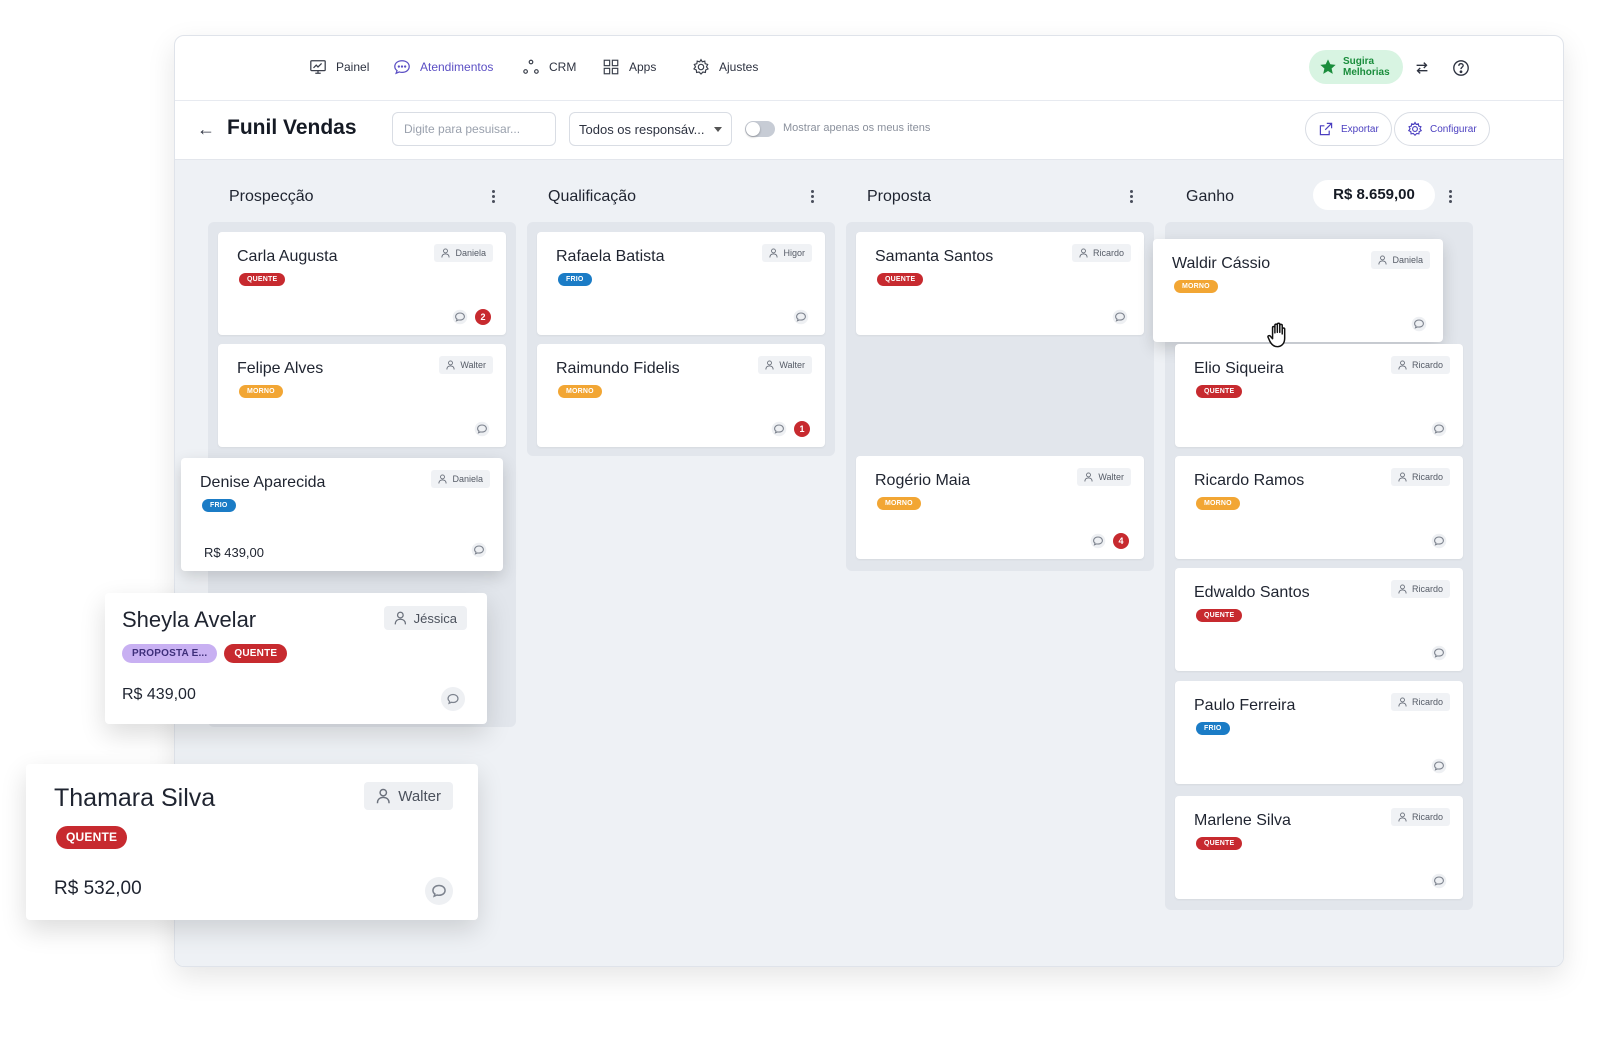 The width and height of the screenshot is (1600, 1055). What do you see at coordinates (1242, 820) in the screenshot?
I see `deal-name: Marlene Silva` at bounding box center [1242, 820].